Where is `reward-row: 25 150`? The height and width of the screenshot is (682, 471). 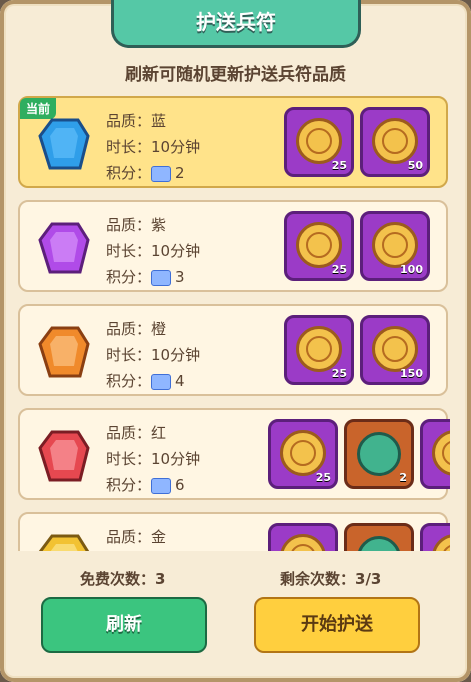
reward-row: 25 150 is located at coordinates (358, 351).